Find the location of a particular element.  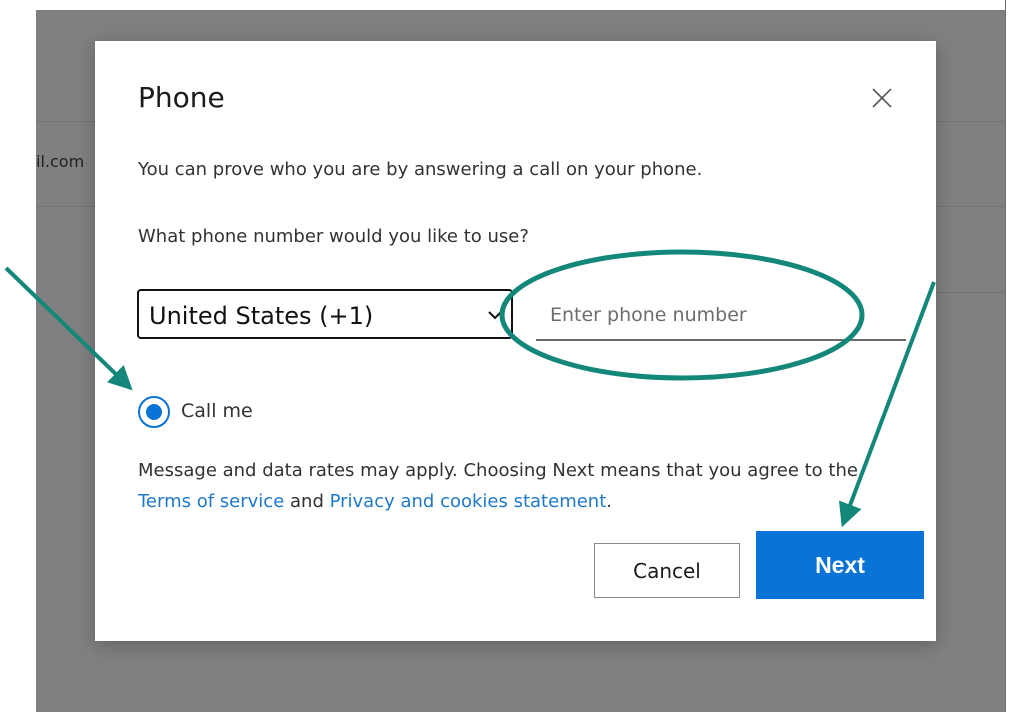

terms-text: and is located at coordinates (307, 501).